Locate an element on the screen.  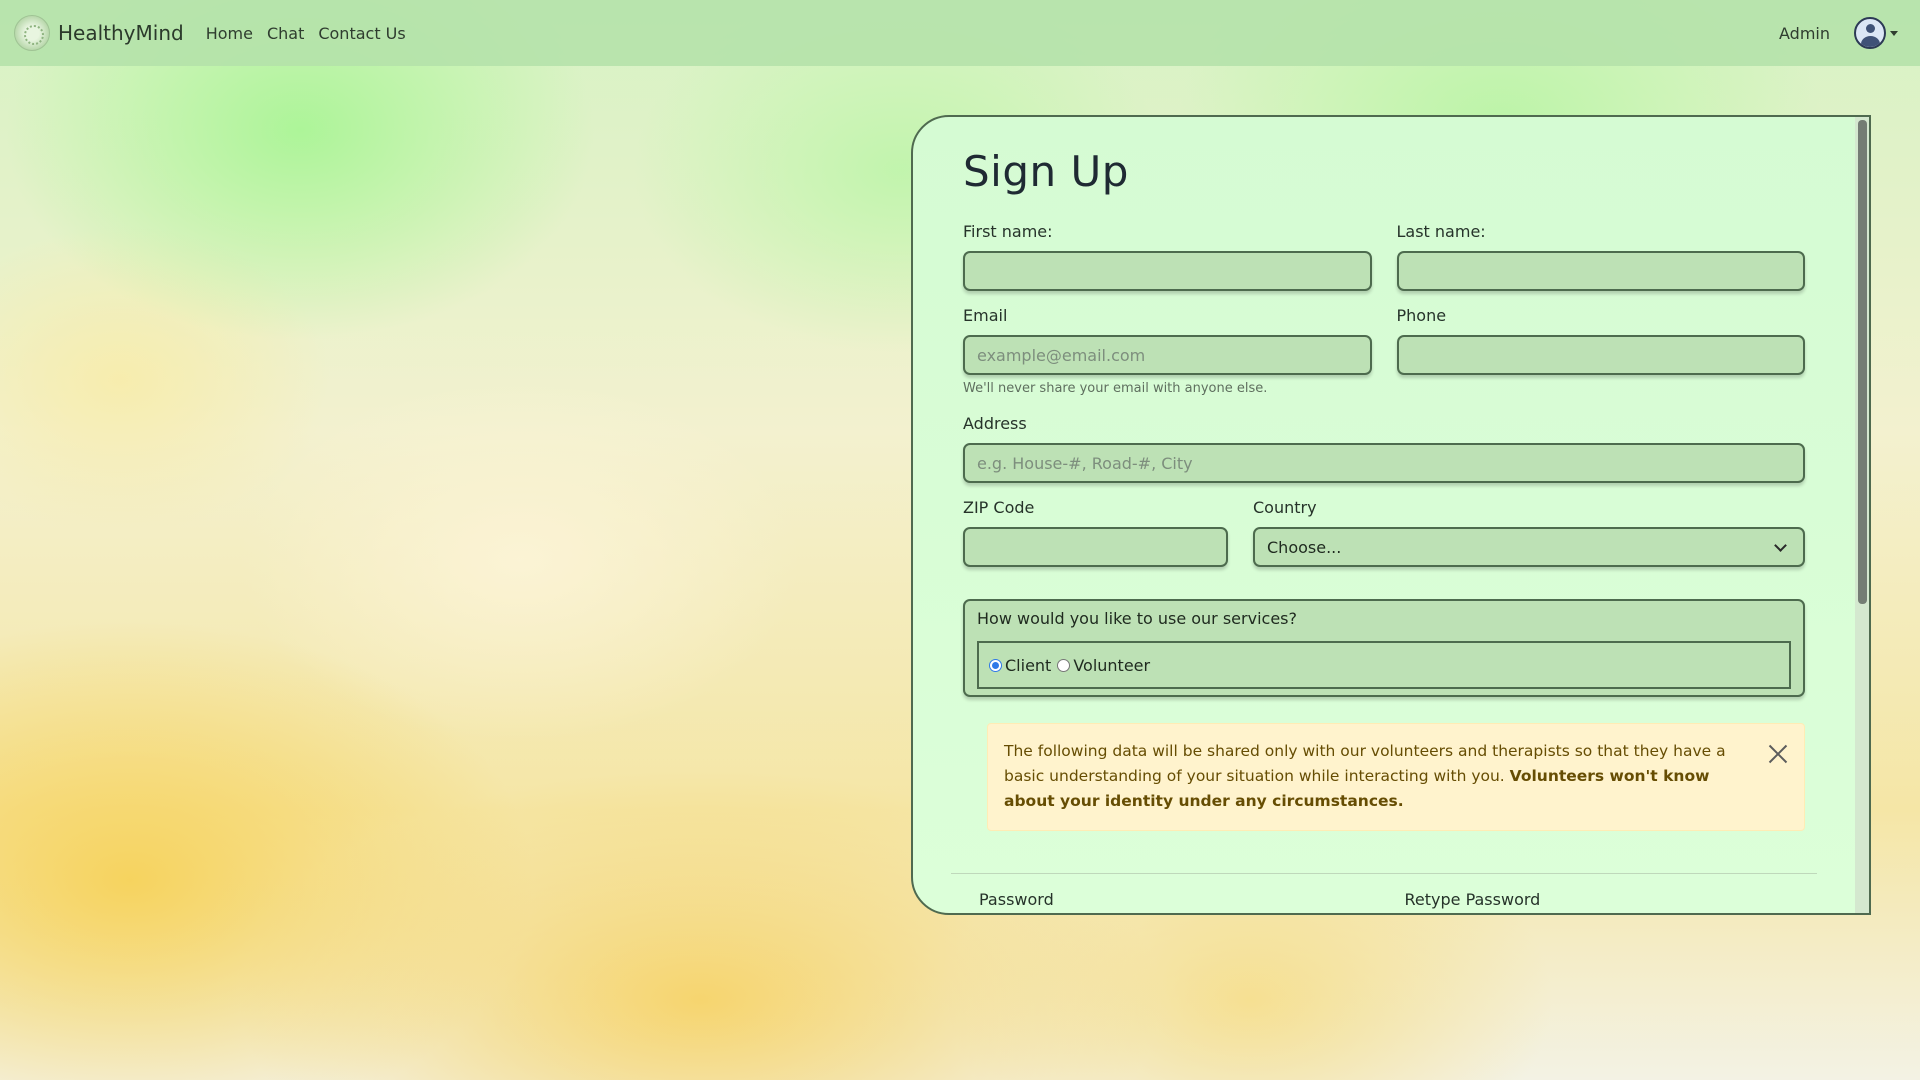
services-question: How would you like to use our services? is located at coordinates (1137, 618).